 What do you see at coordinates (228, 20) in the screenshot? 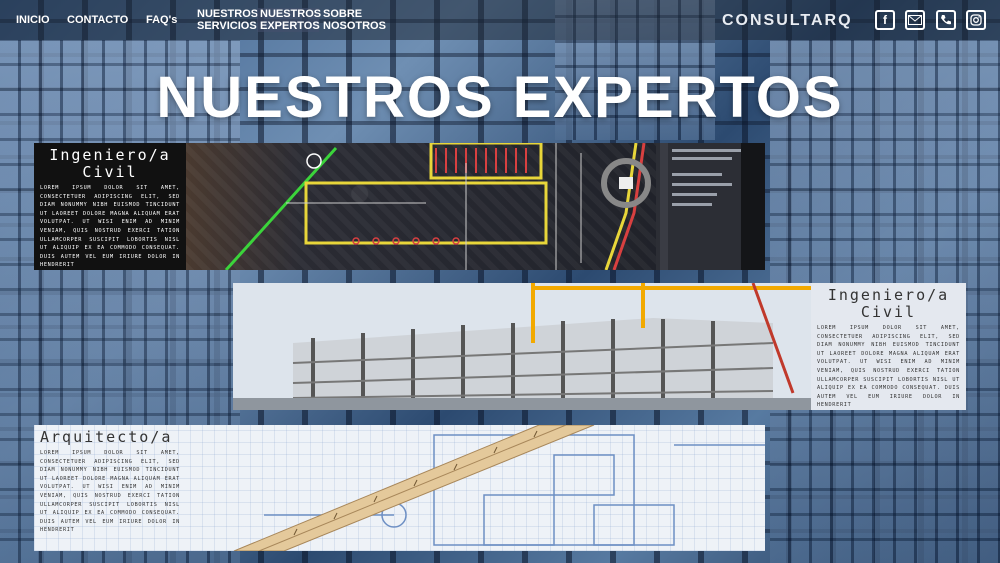
I see `nav-nuestros-servicios: NUESTROS SERVICIOS` at bounding box center [228, 20].